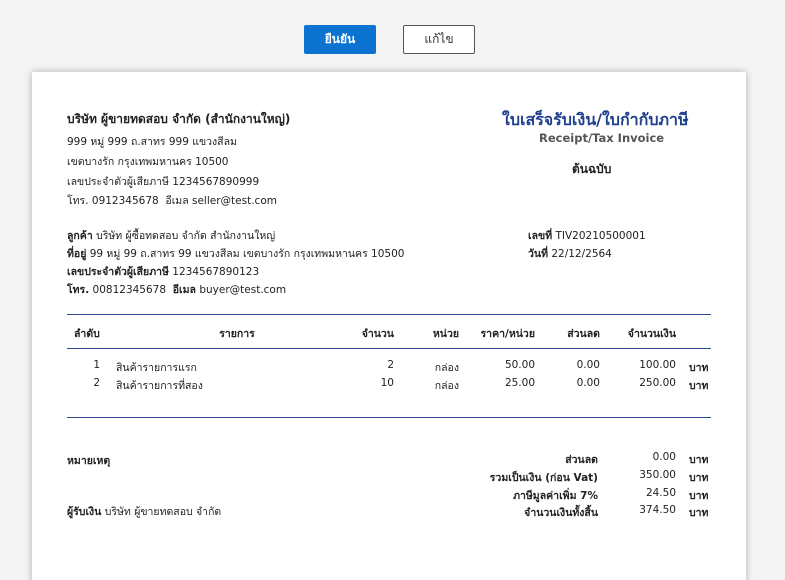 The image size is (785, 580). Describe the element at coordinates (519, 383) in the screenshot. I see `row-price: 25.00` at that location.